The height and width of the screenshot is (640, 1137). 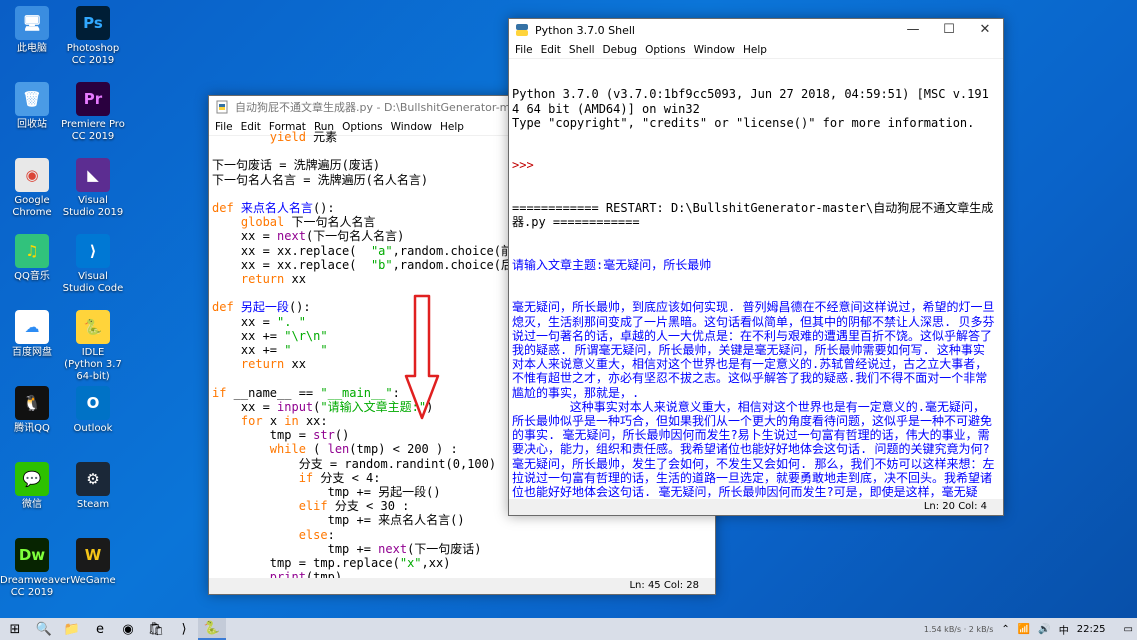 What do you see at coordinates (1044, 629) in the screenshot?
I see `volume-icon: 🔊` at bounding box center [1044, 629].